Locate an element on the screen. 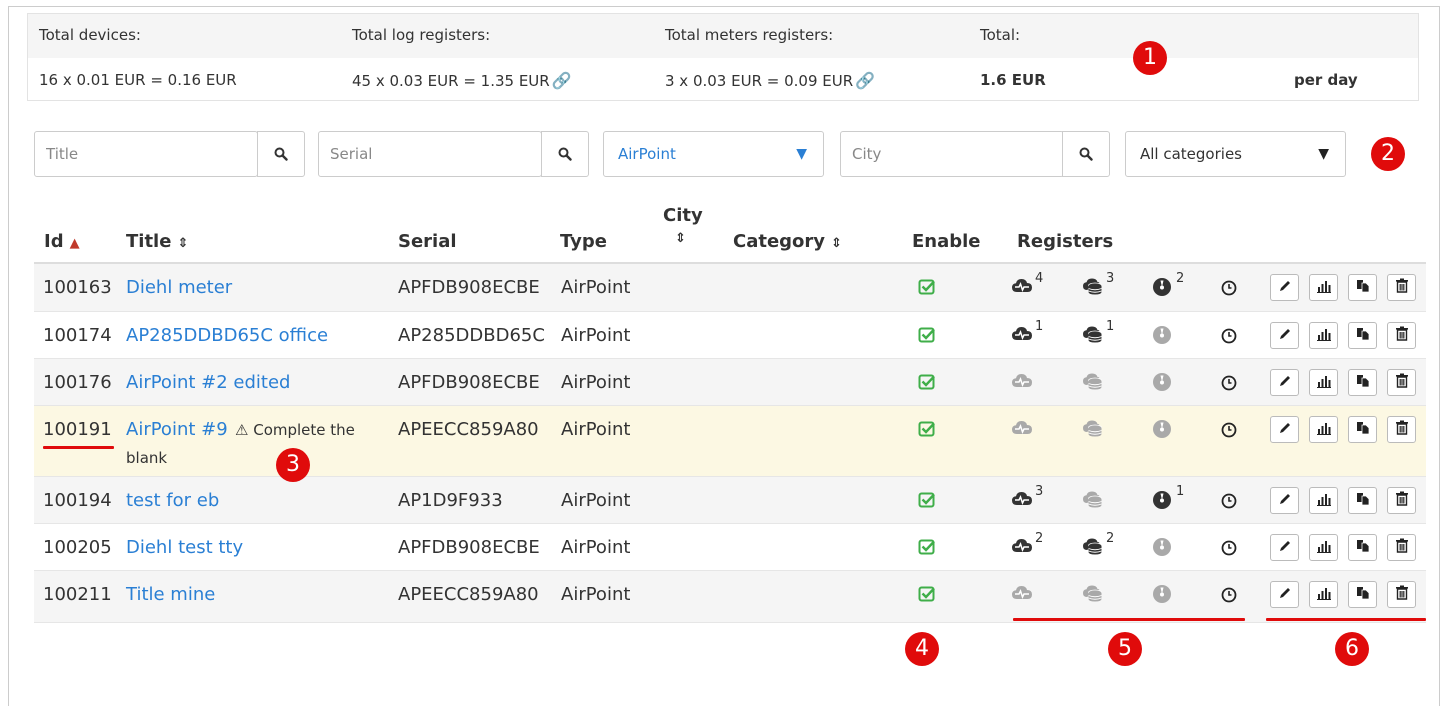 The width and height of the screenshot is (1445, 706). meter-register-icon: 2 is located at coordinates (1168, 286).